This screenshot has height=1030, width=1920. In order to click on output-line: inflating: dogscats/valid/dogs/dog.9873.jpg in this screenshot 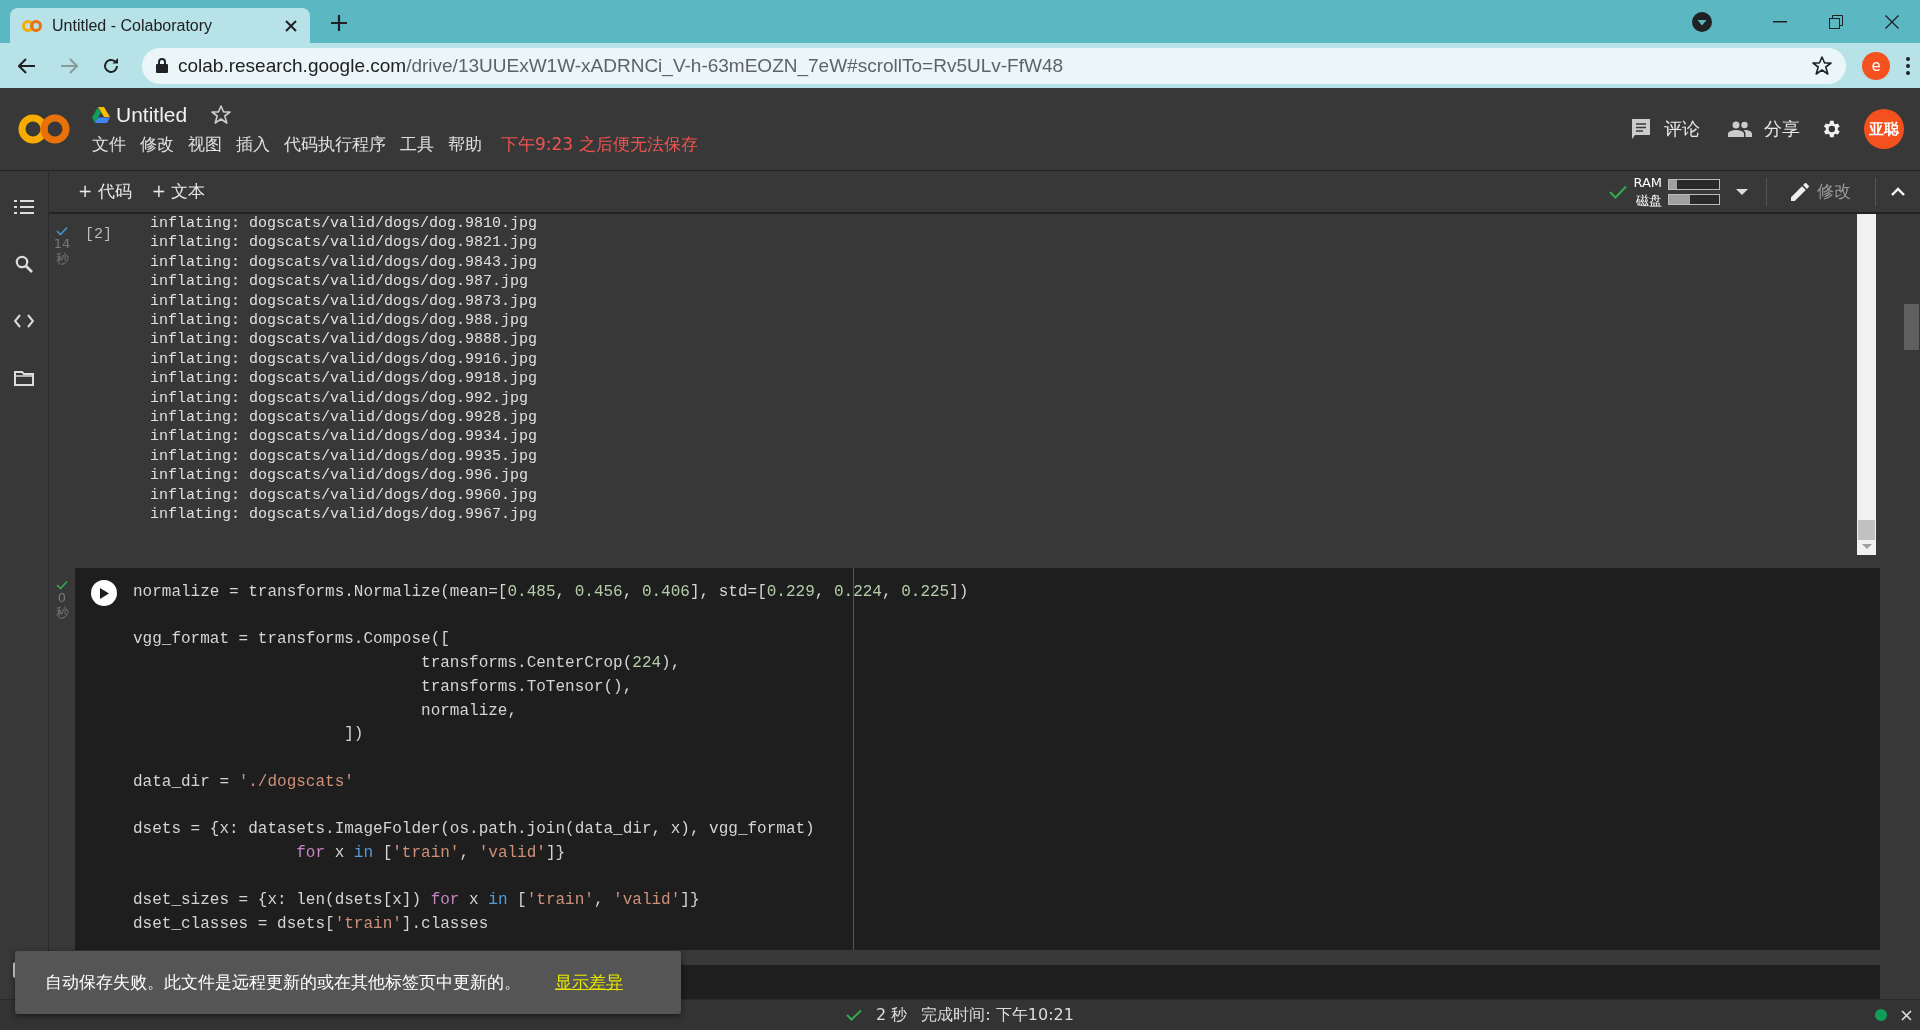, I will do `click(344, 301)`.